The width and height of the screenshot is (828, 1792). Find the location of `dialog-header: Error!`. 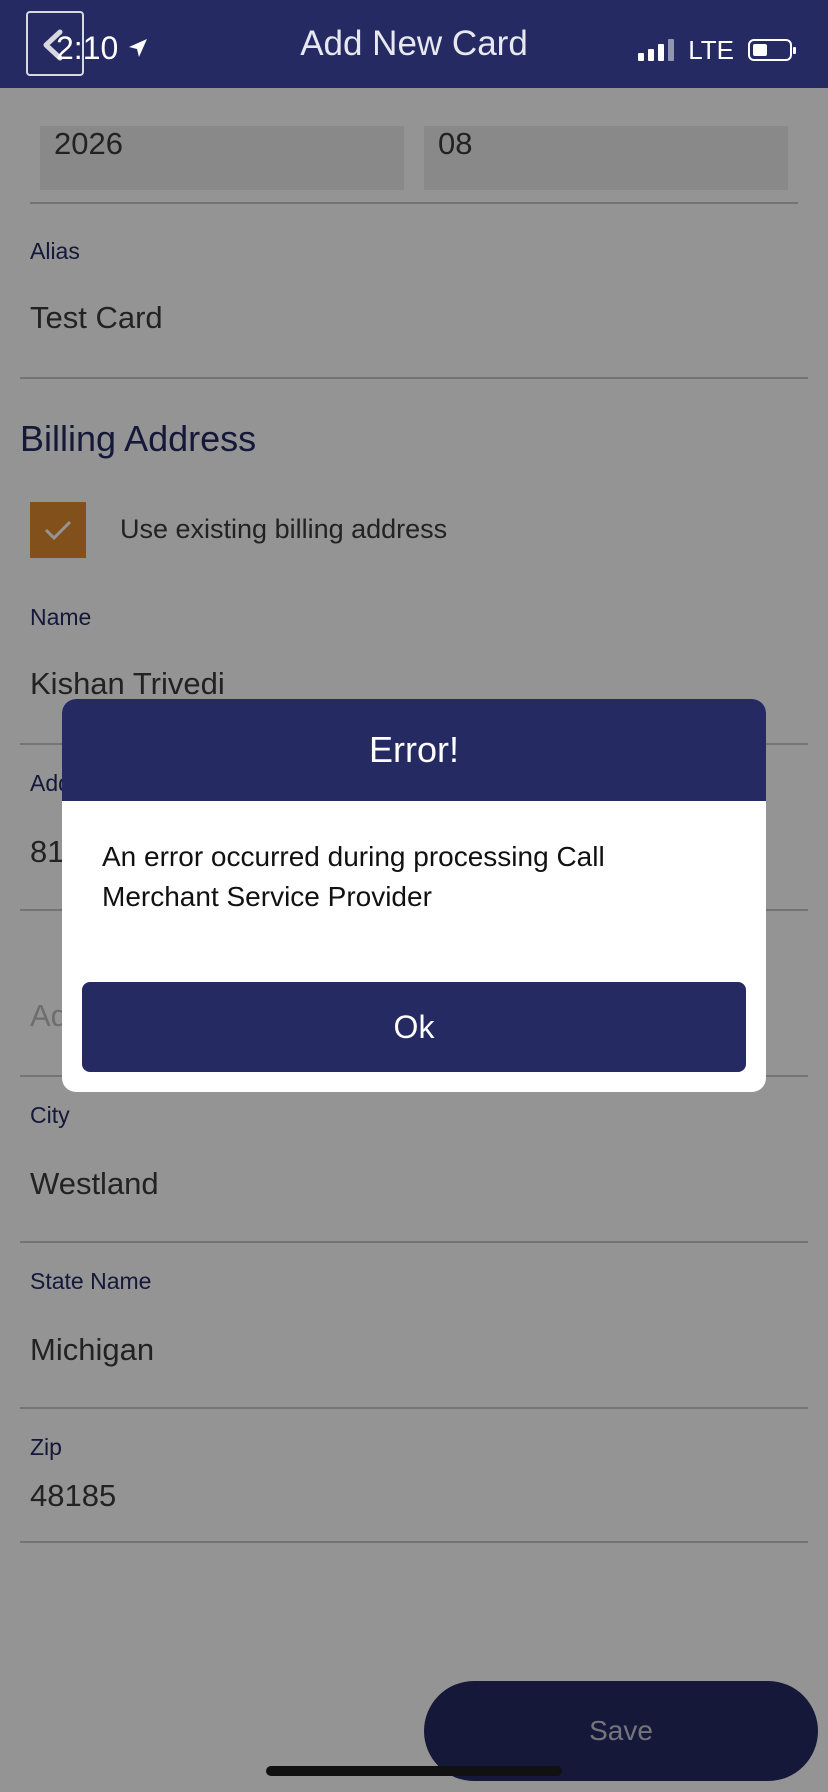

dialog-header: Error! is located at coordinates (414, 750).